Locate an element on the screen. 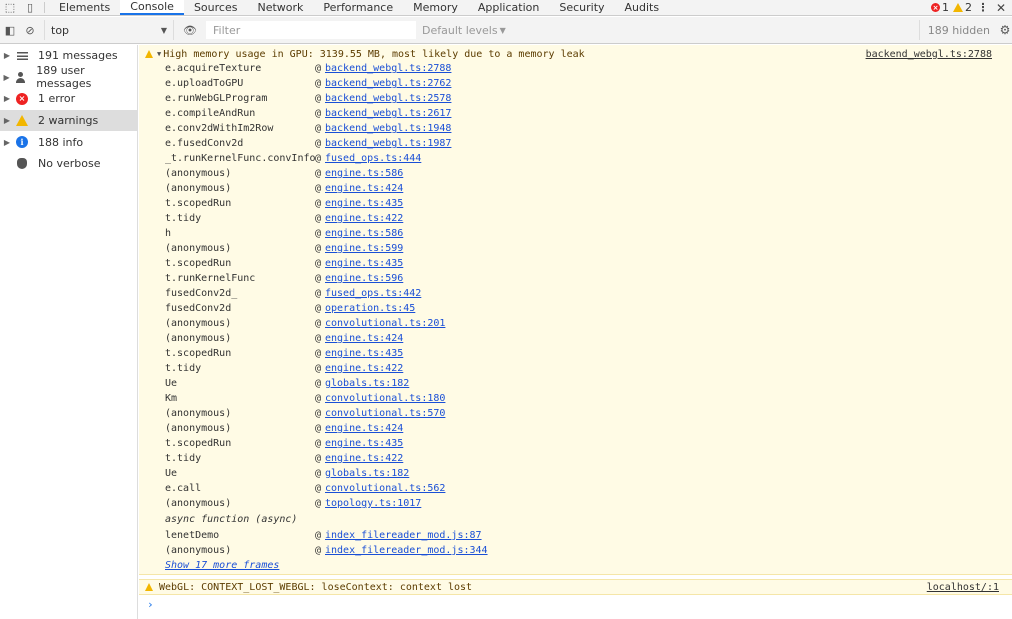 This screenshot has height=619, width=1012. frame-source-link: convolutional.ts:562 is located at coordinates (385, 488).